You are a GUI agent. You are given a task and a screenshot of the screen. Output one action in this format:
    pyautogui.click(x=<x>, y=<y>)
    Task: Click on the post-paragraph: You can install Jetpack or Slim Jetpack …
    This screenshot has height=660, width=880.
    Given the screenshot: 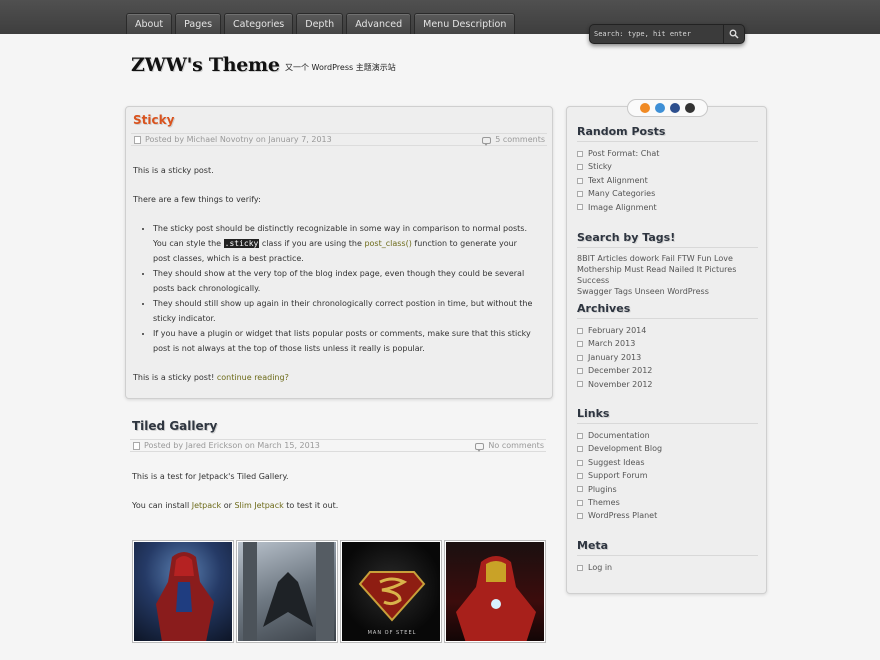 What is the action you would take?
    pyautogui.click(x=235, y=505)
    